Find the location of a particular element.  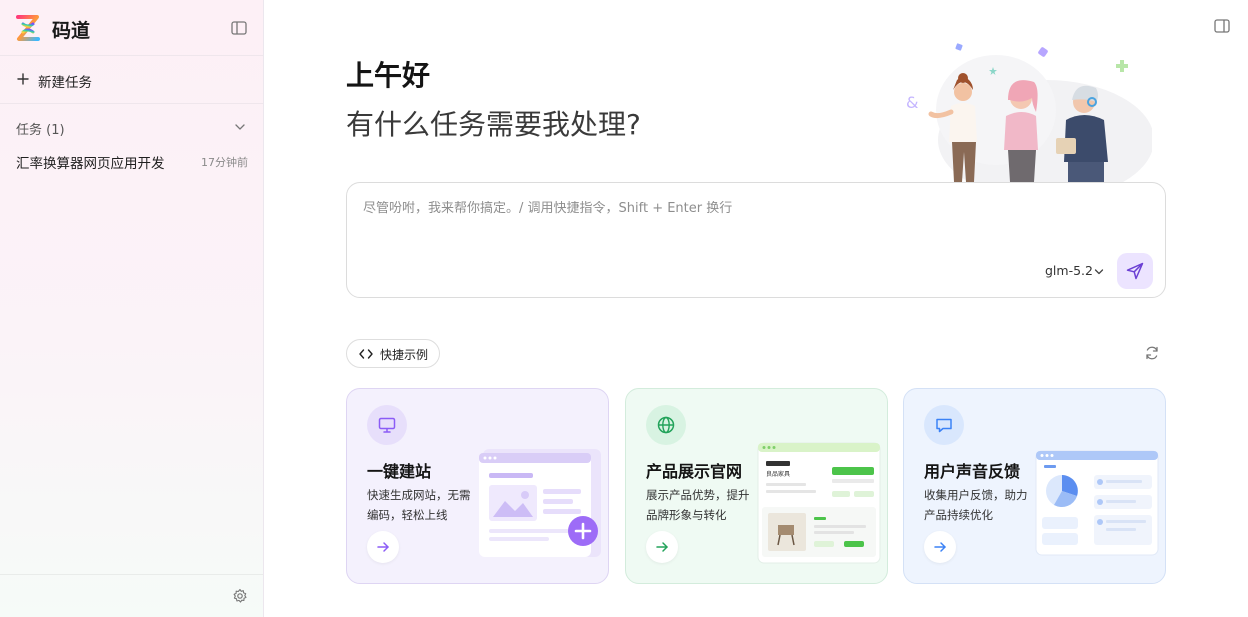

logo-icon is located at coordinates (28, 28).